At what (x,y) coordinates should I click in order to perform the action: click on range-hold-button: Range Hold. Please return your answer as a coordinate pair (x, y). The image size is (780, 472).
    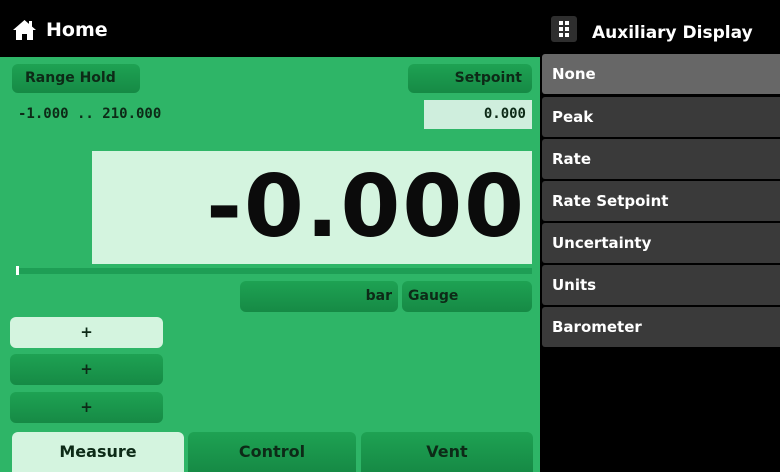
    Looking at the image, I should click on (76, 78).